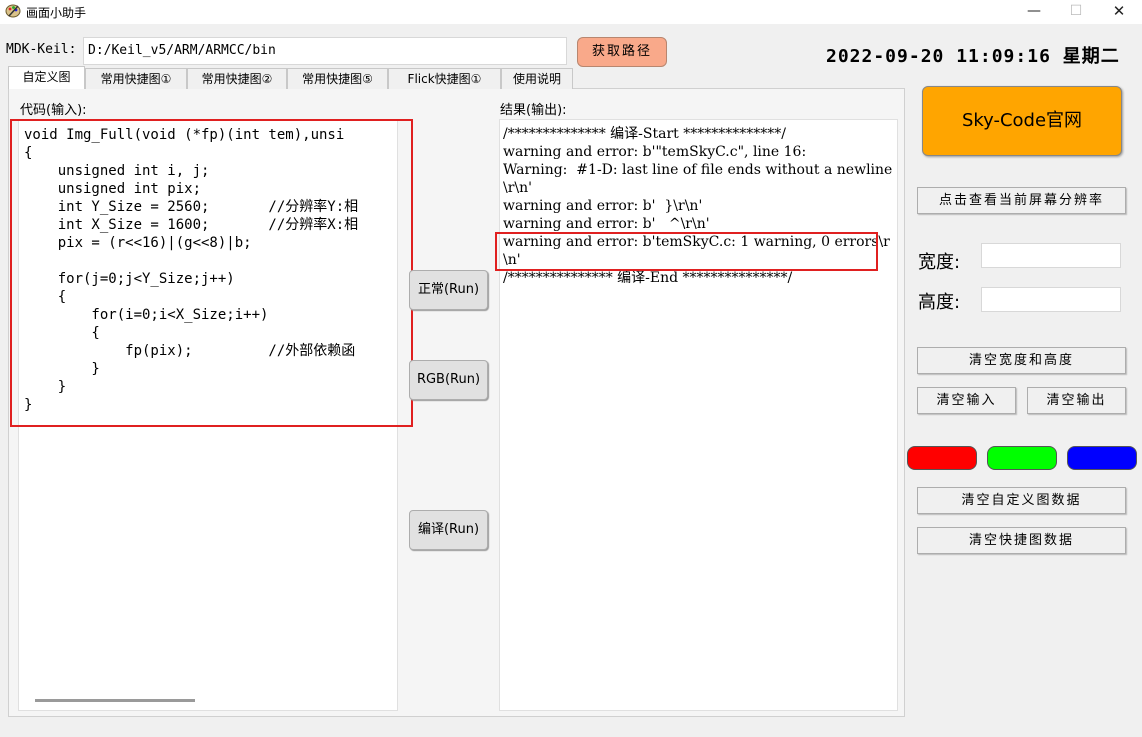 Image resolution: width=1142 pixels, height=737 pixels. I want to click on tab-bar: 自定义图 常用快捷图① 常用快捷图② 常用快捷图⑤ Flick快捷图① 使用说明, so click(290, 77).